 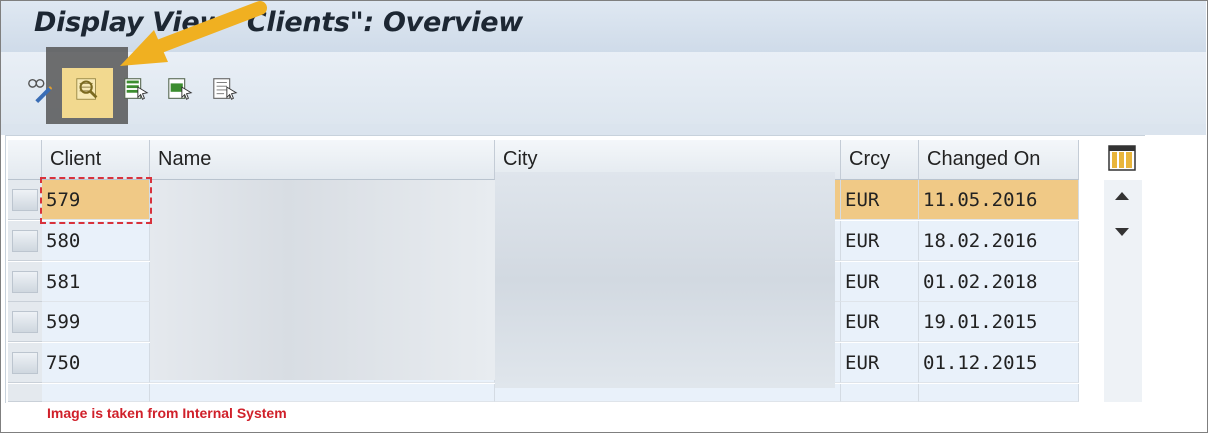 I want to click on triangle-down-icon, so click(x=1122, y=232).